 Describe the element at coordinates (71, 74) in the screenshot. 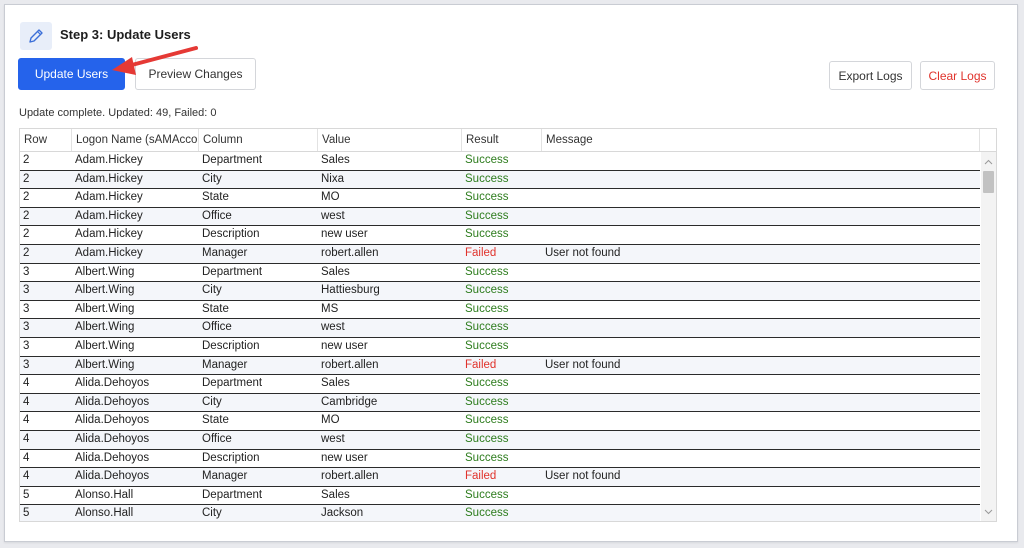

I see `update-users-button: Update Users` at that location.